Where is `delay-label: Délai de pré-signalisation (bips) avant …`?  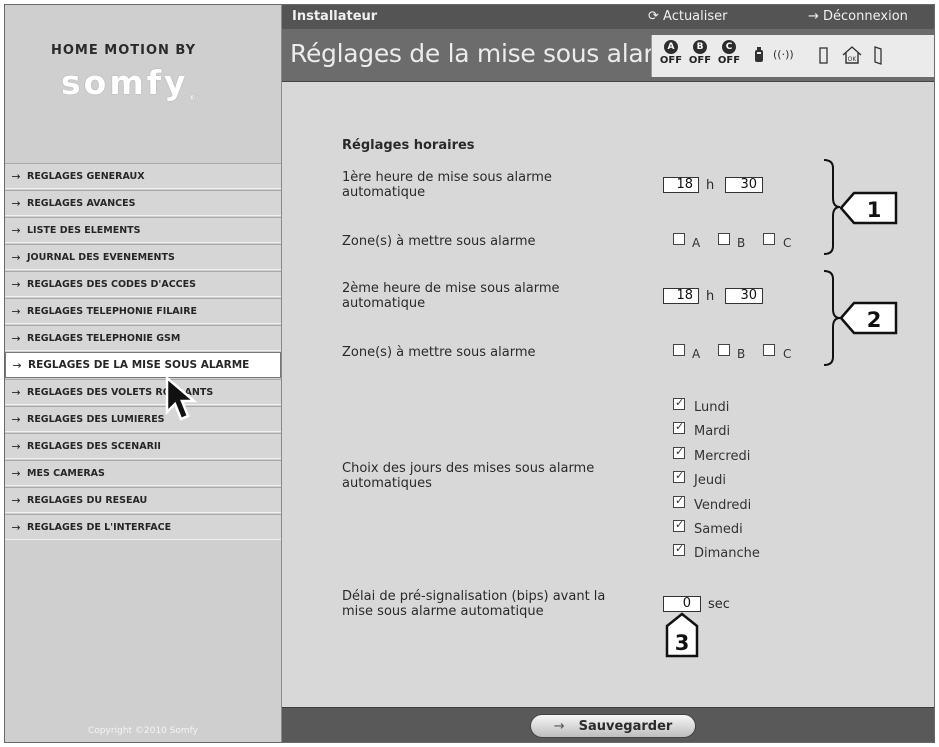 delay-label: Délai de pré-signalisation (bips) avant … is located at coordinates (473, 604).